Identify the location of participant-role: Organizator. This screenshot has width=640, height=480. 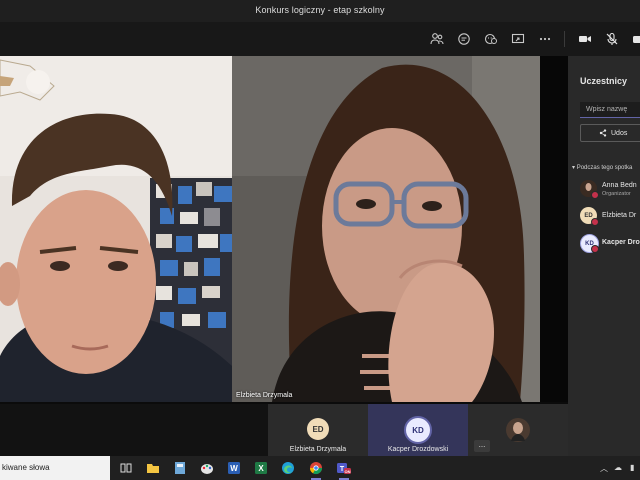
(616, 194).